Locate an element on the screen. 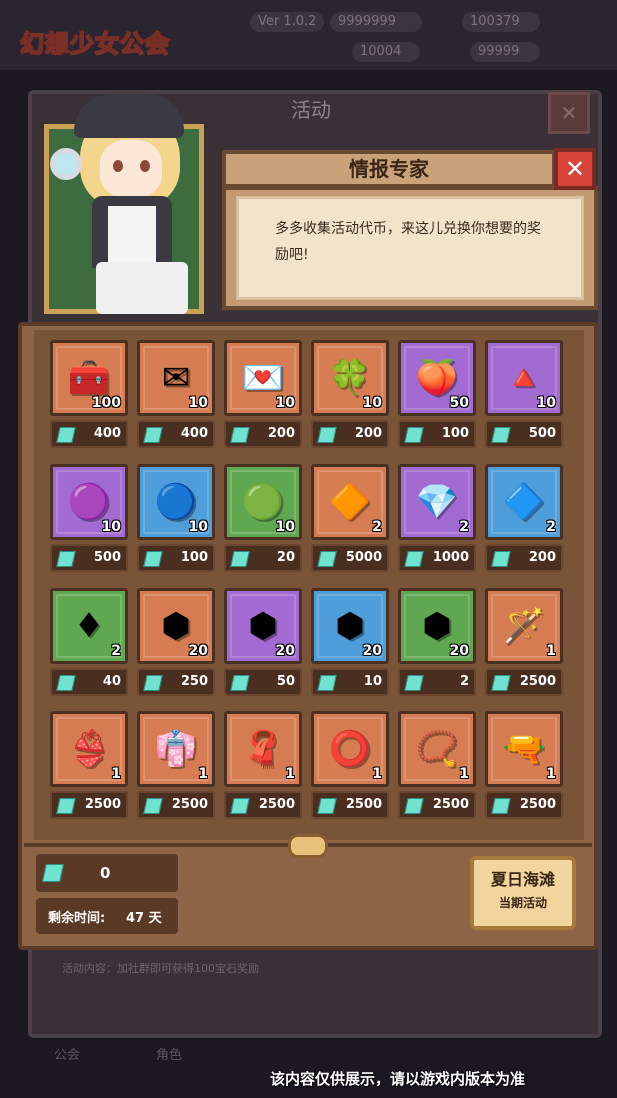  item-icon-box: 💎 2 is located at coordinates (437, 502).